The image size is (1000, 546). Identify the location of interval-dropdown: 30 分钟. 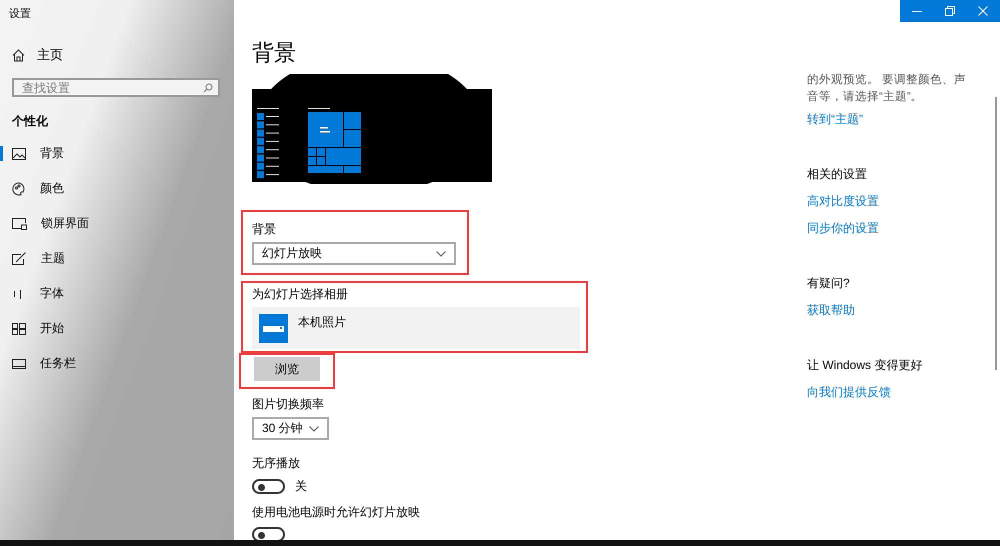
(290, 428).